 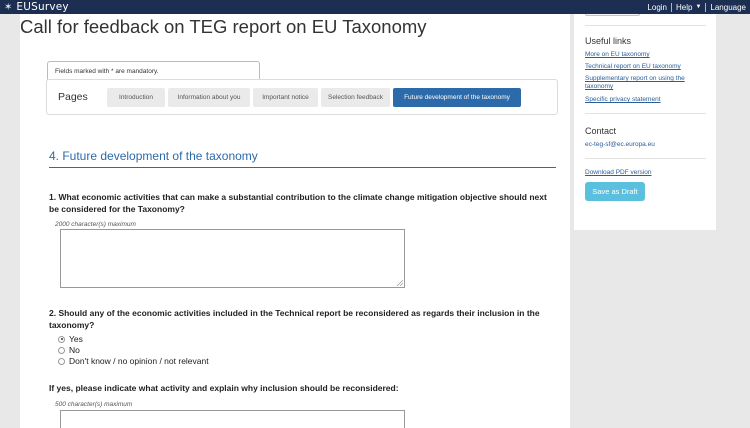 I want to click on q2-option-yes: Yes, so click(x=70, y=339).